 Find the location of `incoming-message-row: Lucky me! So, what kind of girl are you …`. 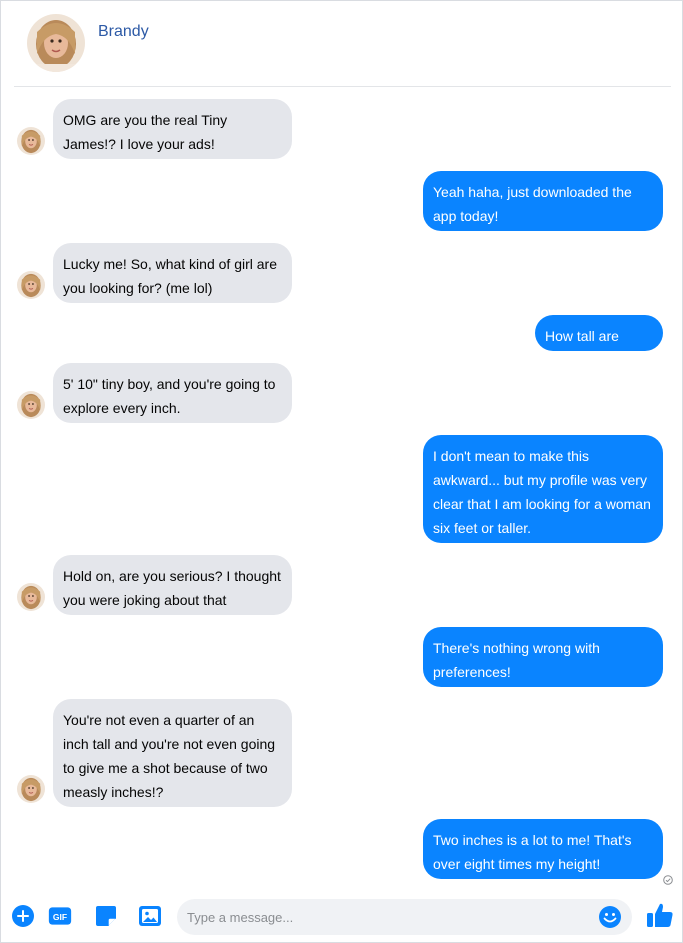

incoming-message-row: Lucky me! So, what kind of girl are you … is located at coordinates (342, 273).